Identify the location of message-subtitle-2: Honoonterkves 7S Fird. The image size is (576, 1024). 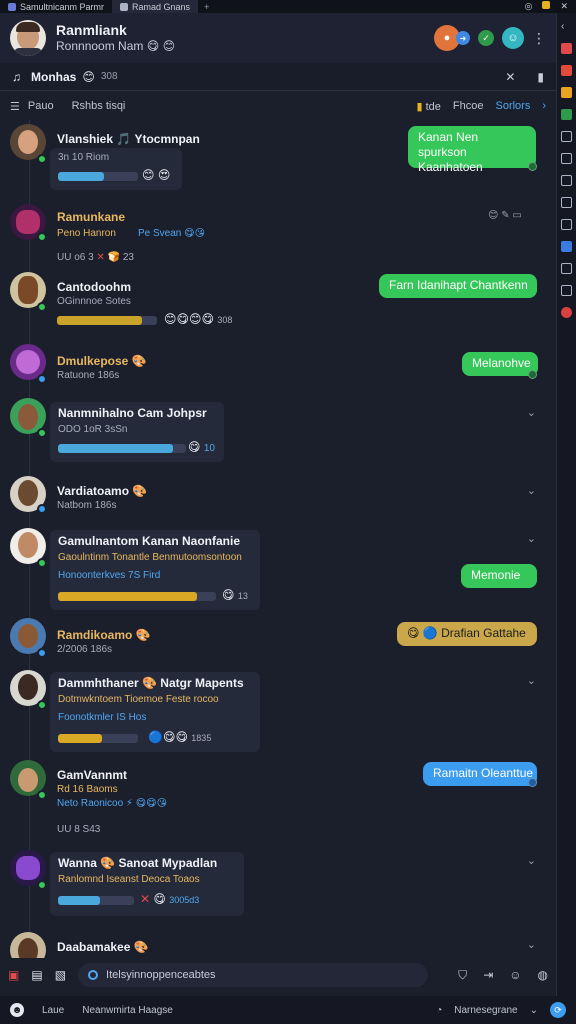
(109, 575).